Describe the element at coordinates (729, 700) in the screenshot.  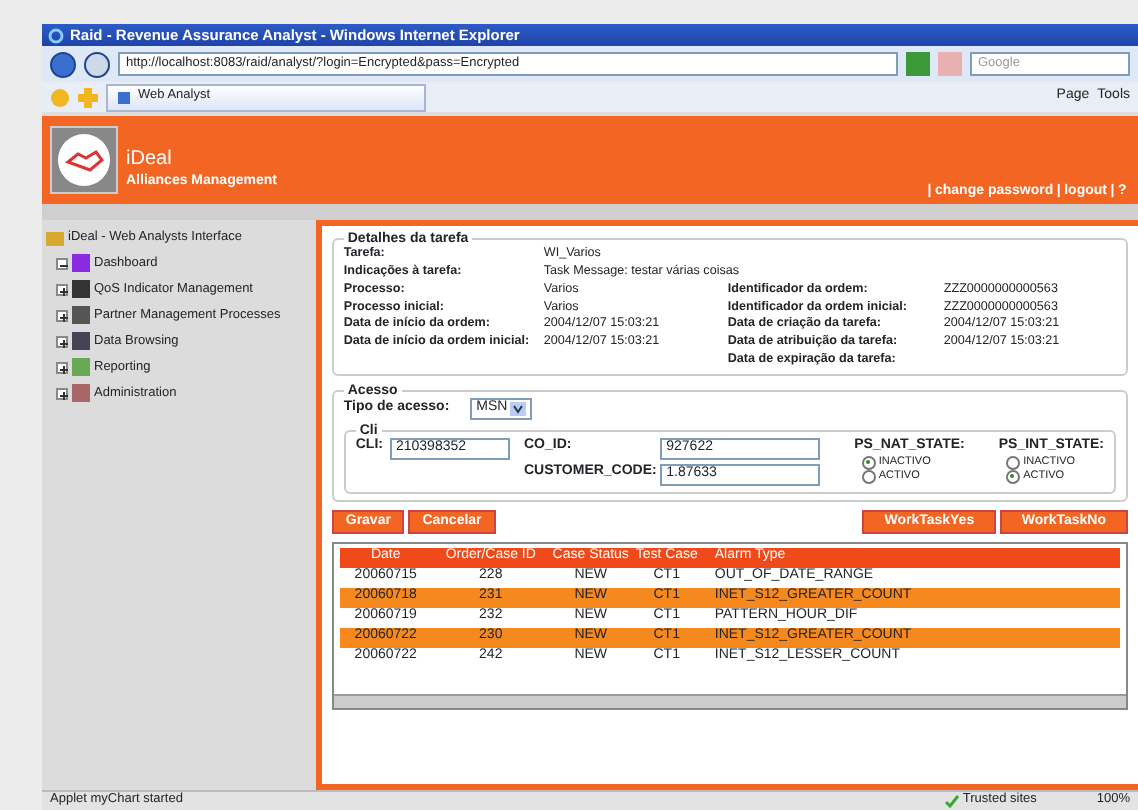
I see `horizontal-scrollbar` at that location.